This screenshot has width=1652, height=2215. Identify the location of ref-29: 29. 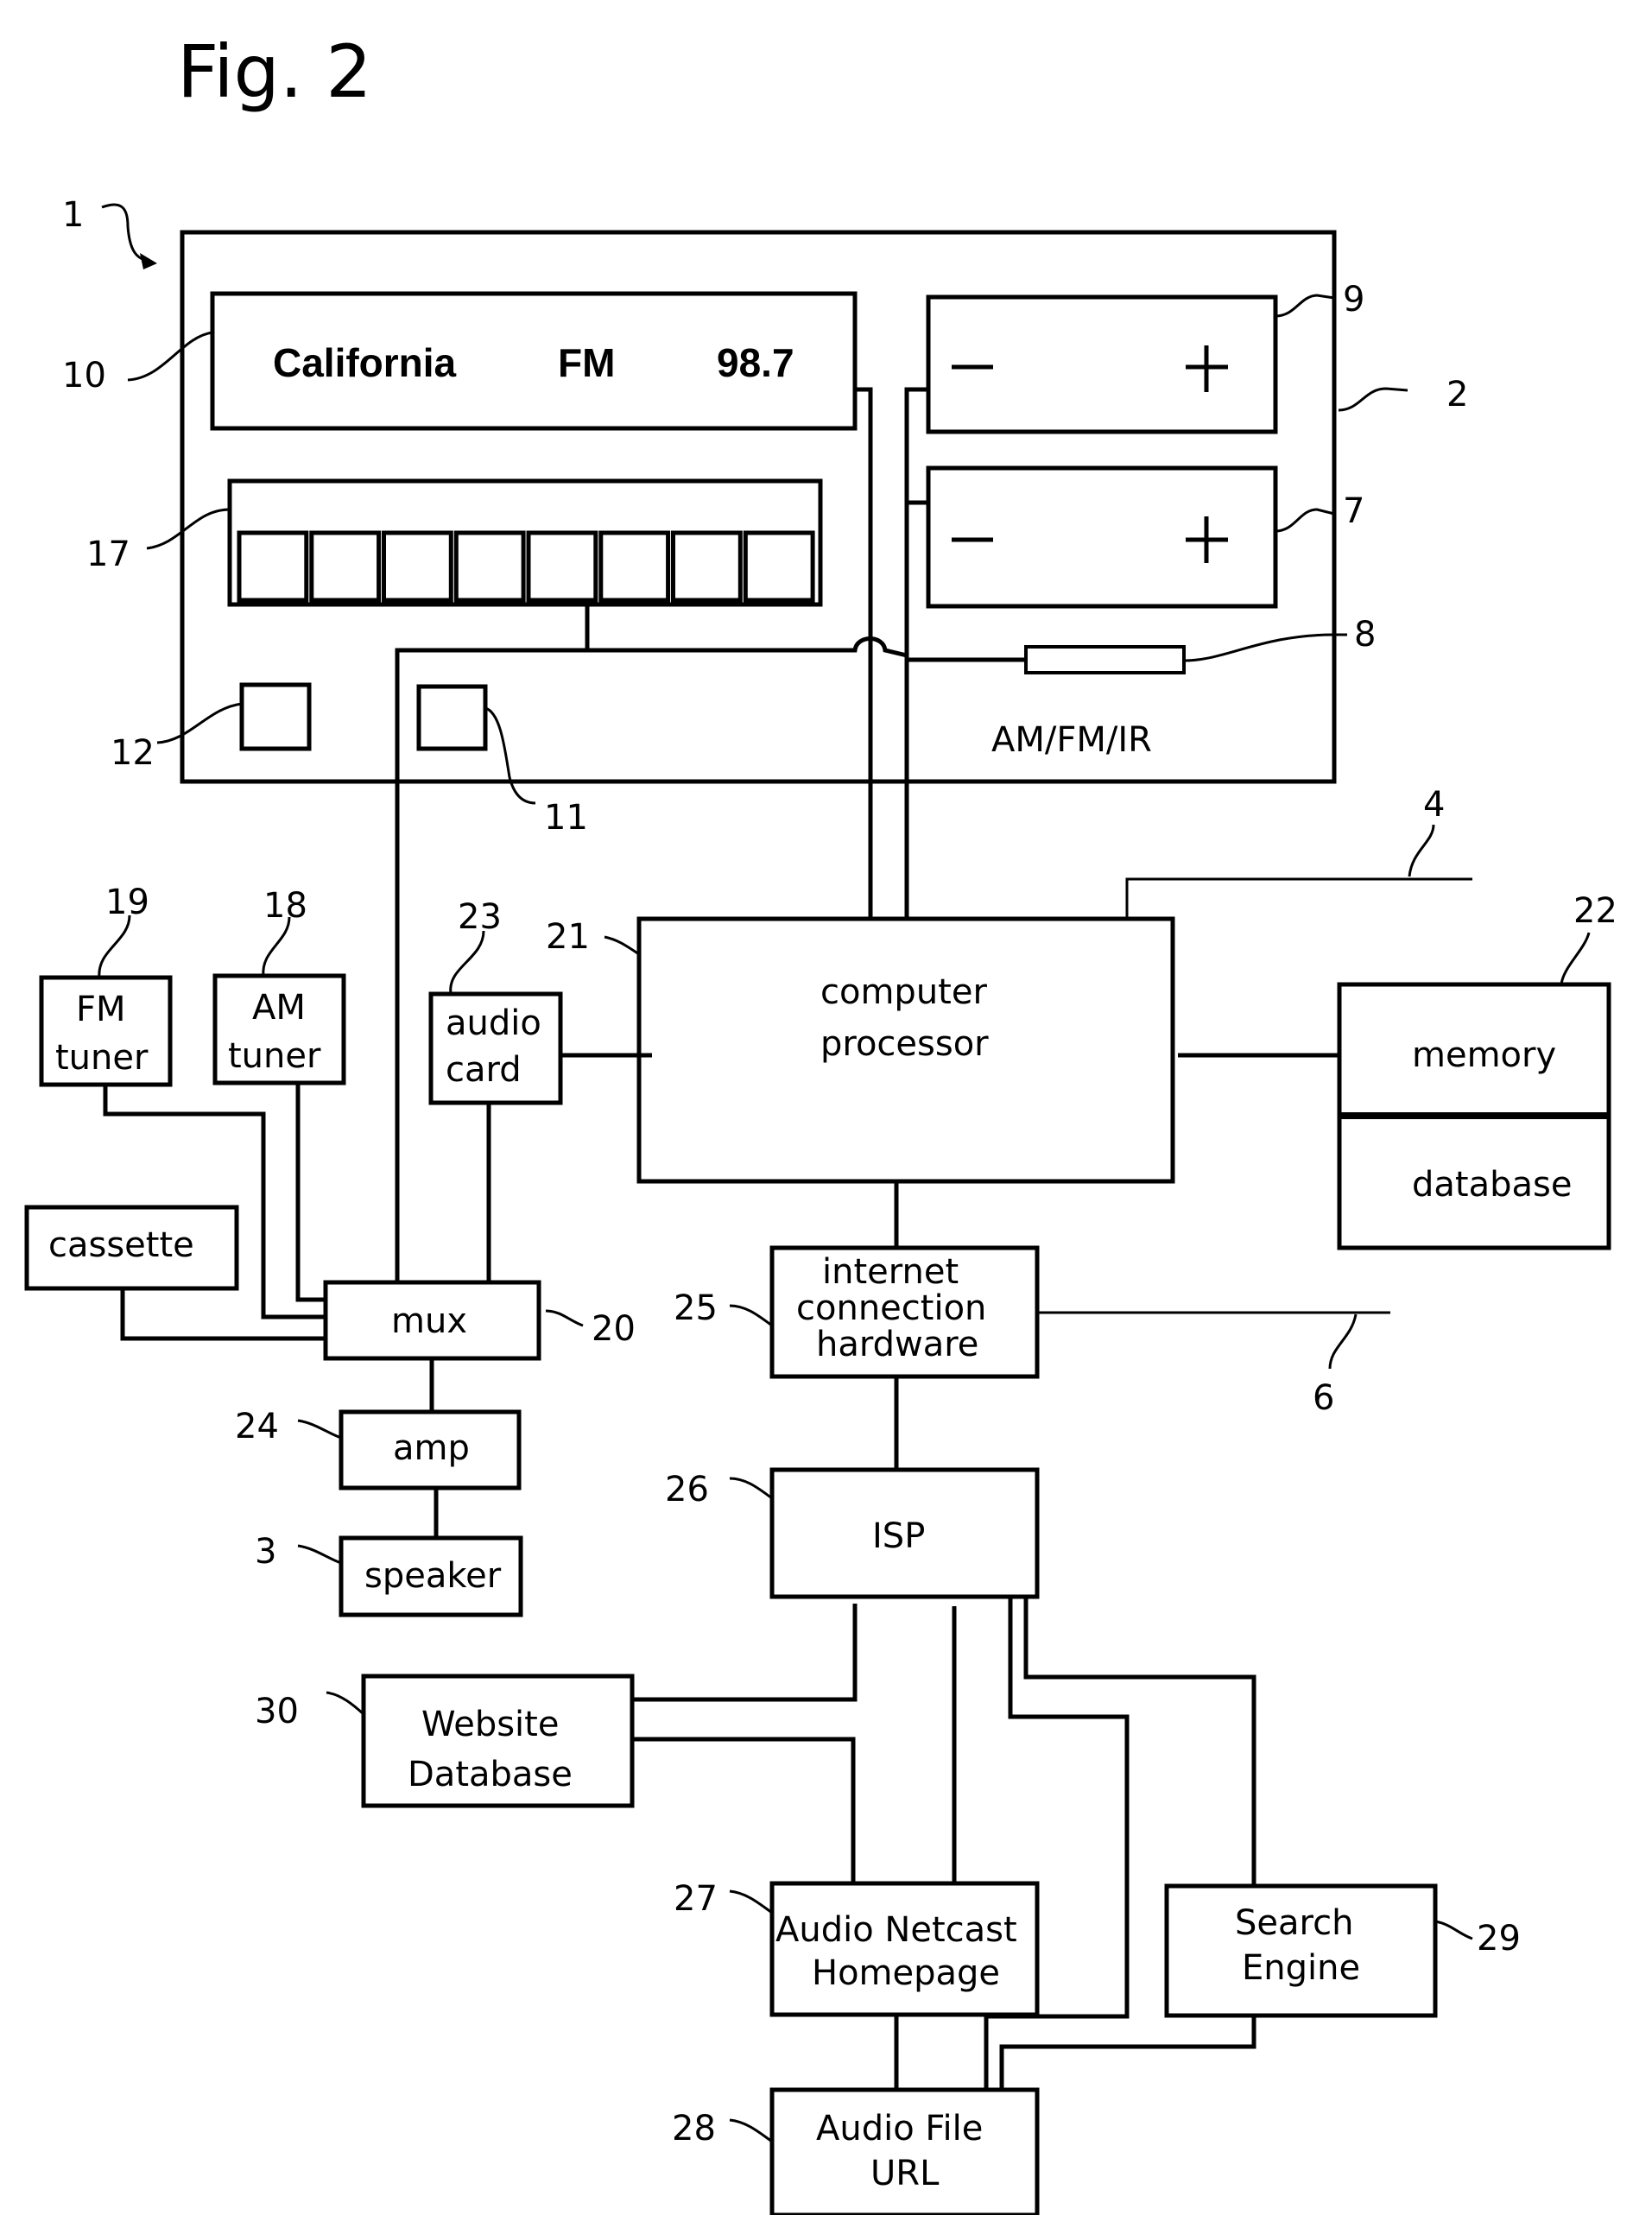
(1499, 1939).